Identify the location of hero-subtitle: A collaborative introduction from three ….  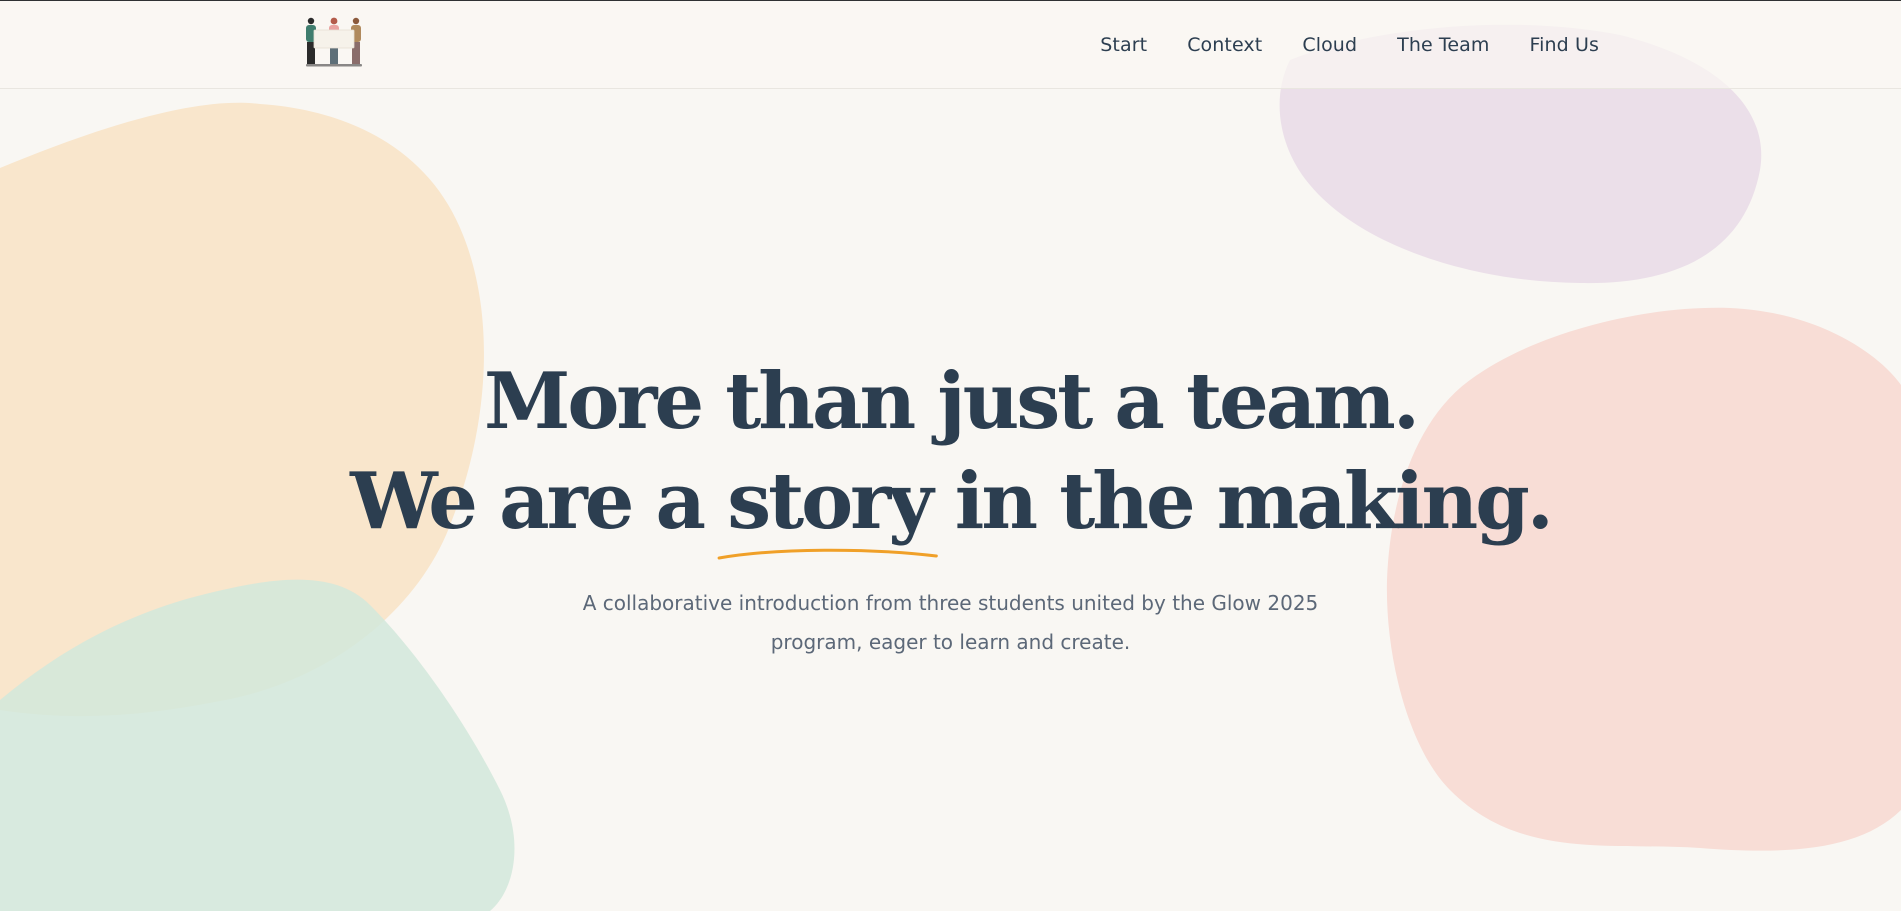
(950, 622).